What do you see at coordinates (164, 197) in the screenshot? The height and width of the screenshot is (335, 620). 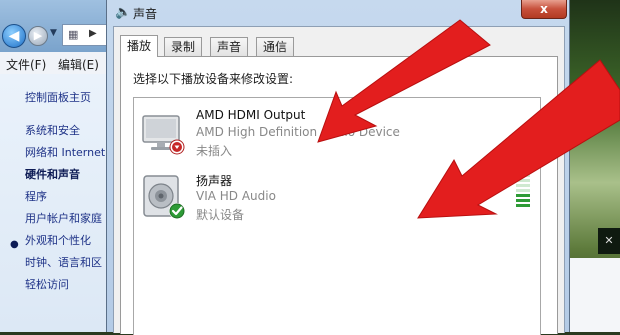 I see `speaker-icon` at bounding box center [164, 197].